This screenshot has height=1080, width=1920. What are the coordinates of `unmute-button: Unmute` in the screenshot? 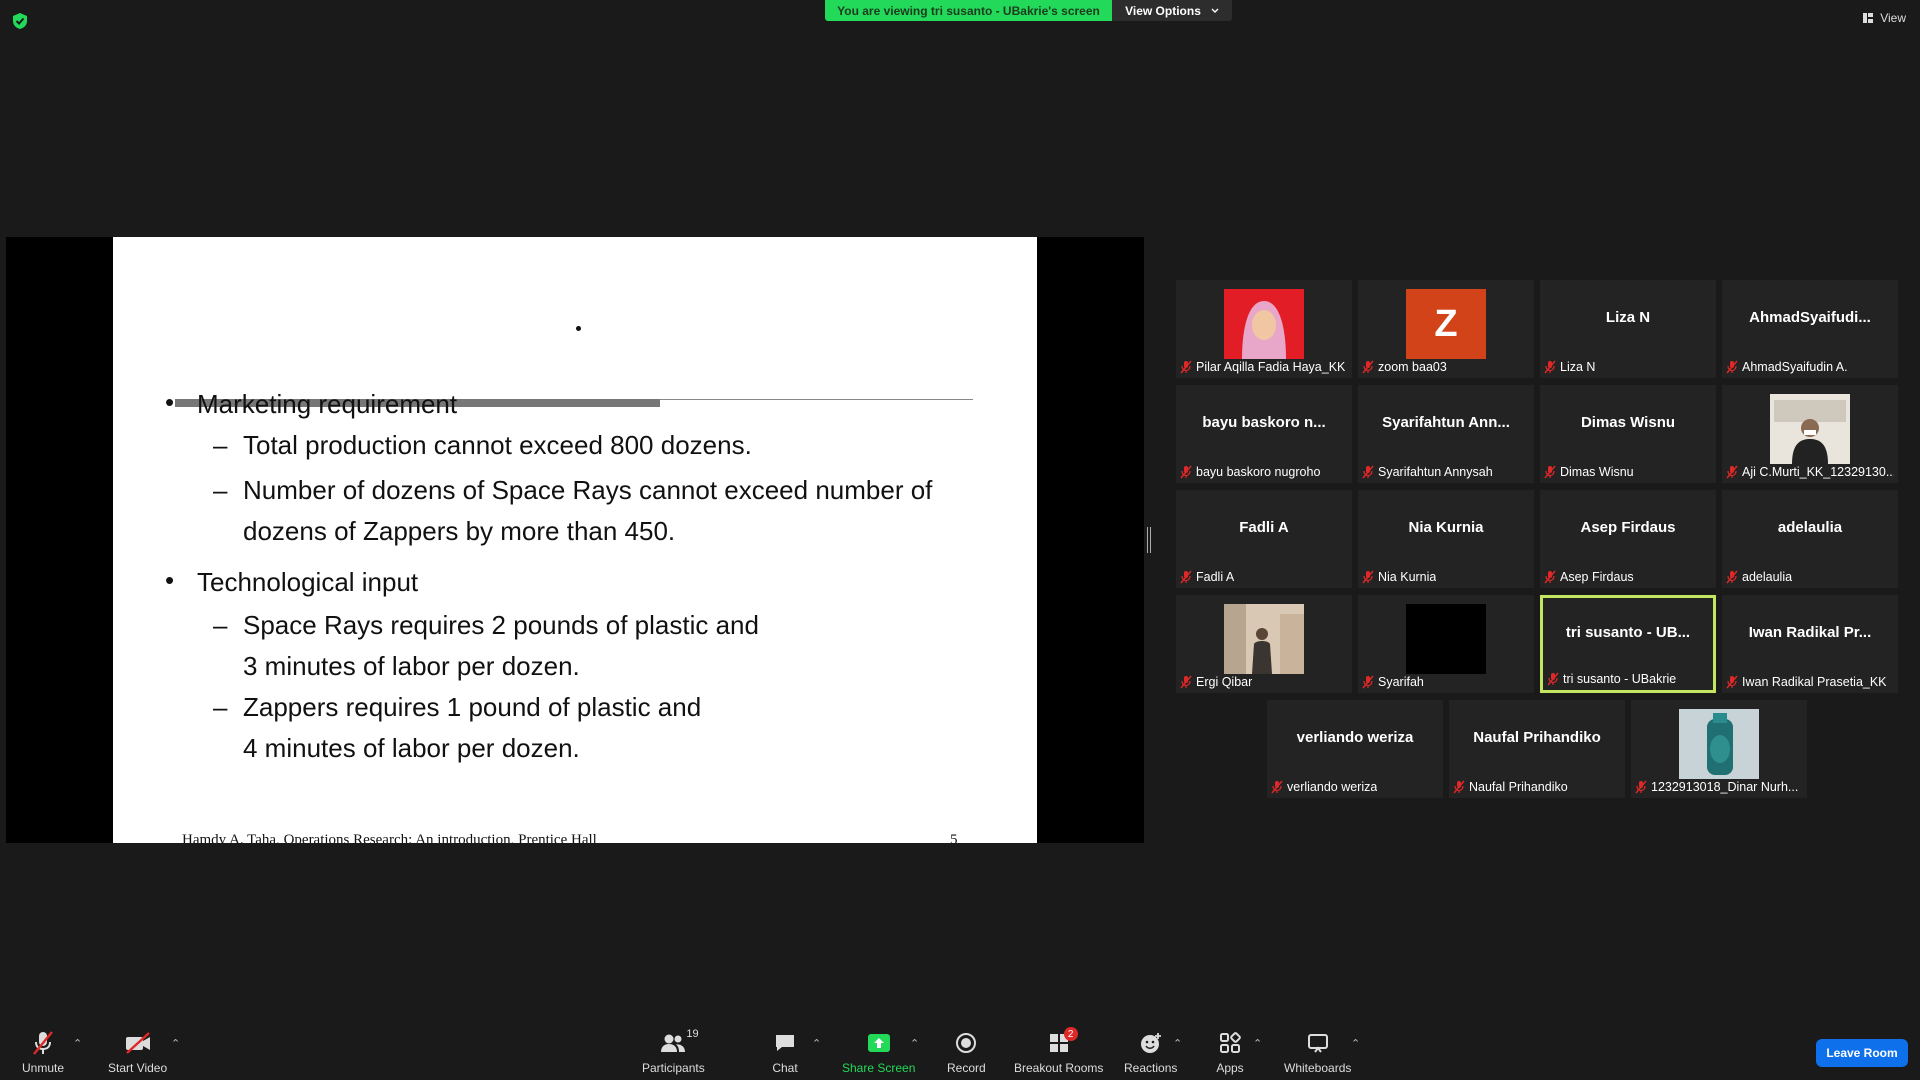 It's located at (43, 1052).